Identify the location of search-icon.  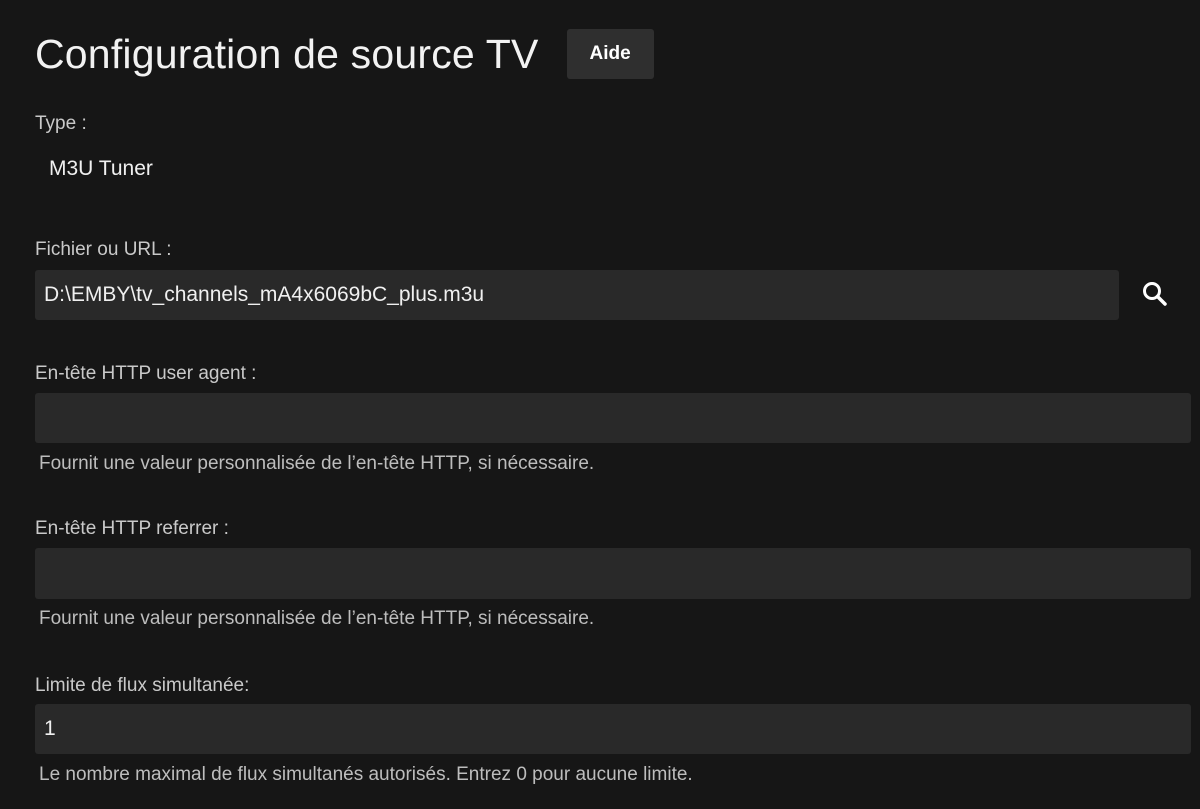
(1155, 294).